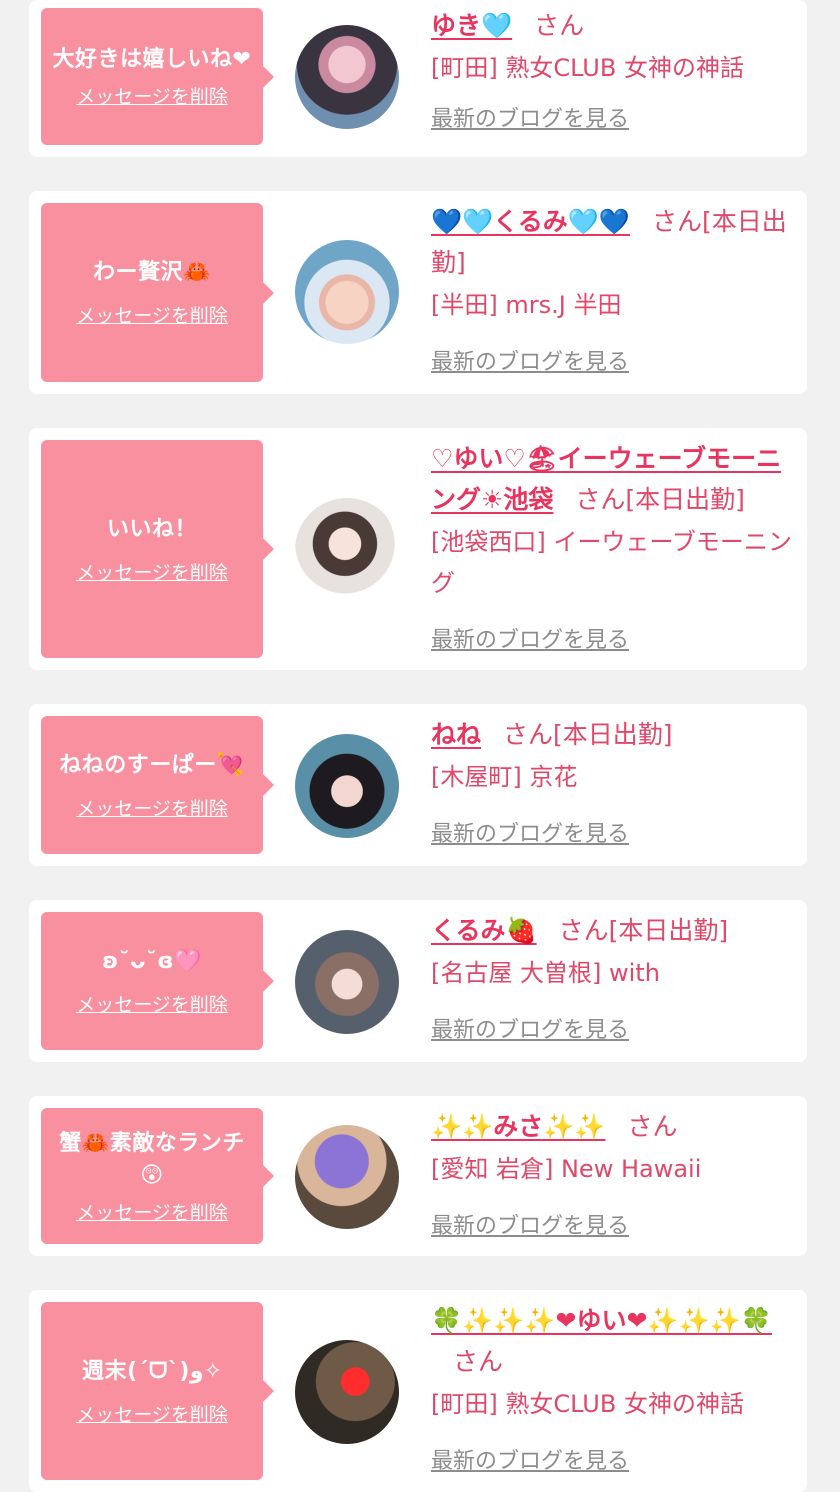  What do you see at coordinates (157, 785) in the screenshot?
I see `message-bubble: ねねのすーぱー💘 メッセージを削除` at bounding box center [157, 785].